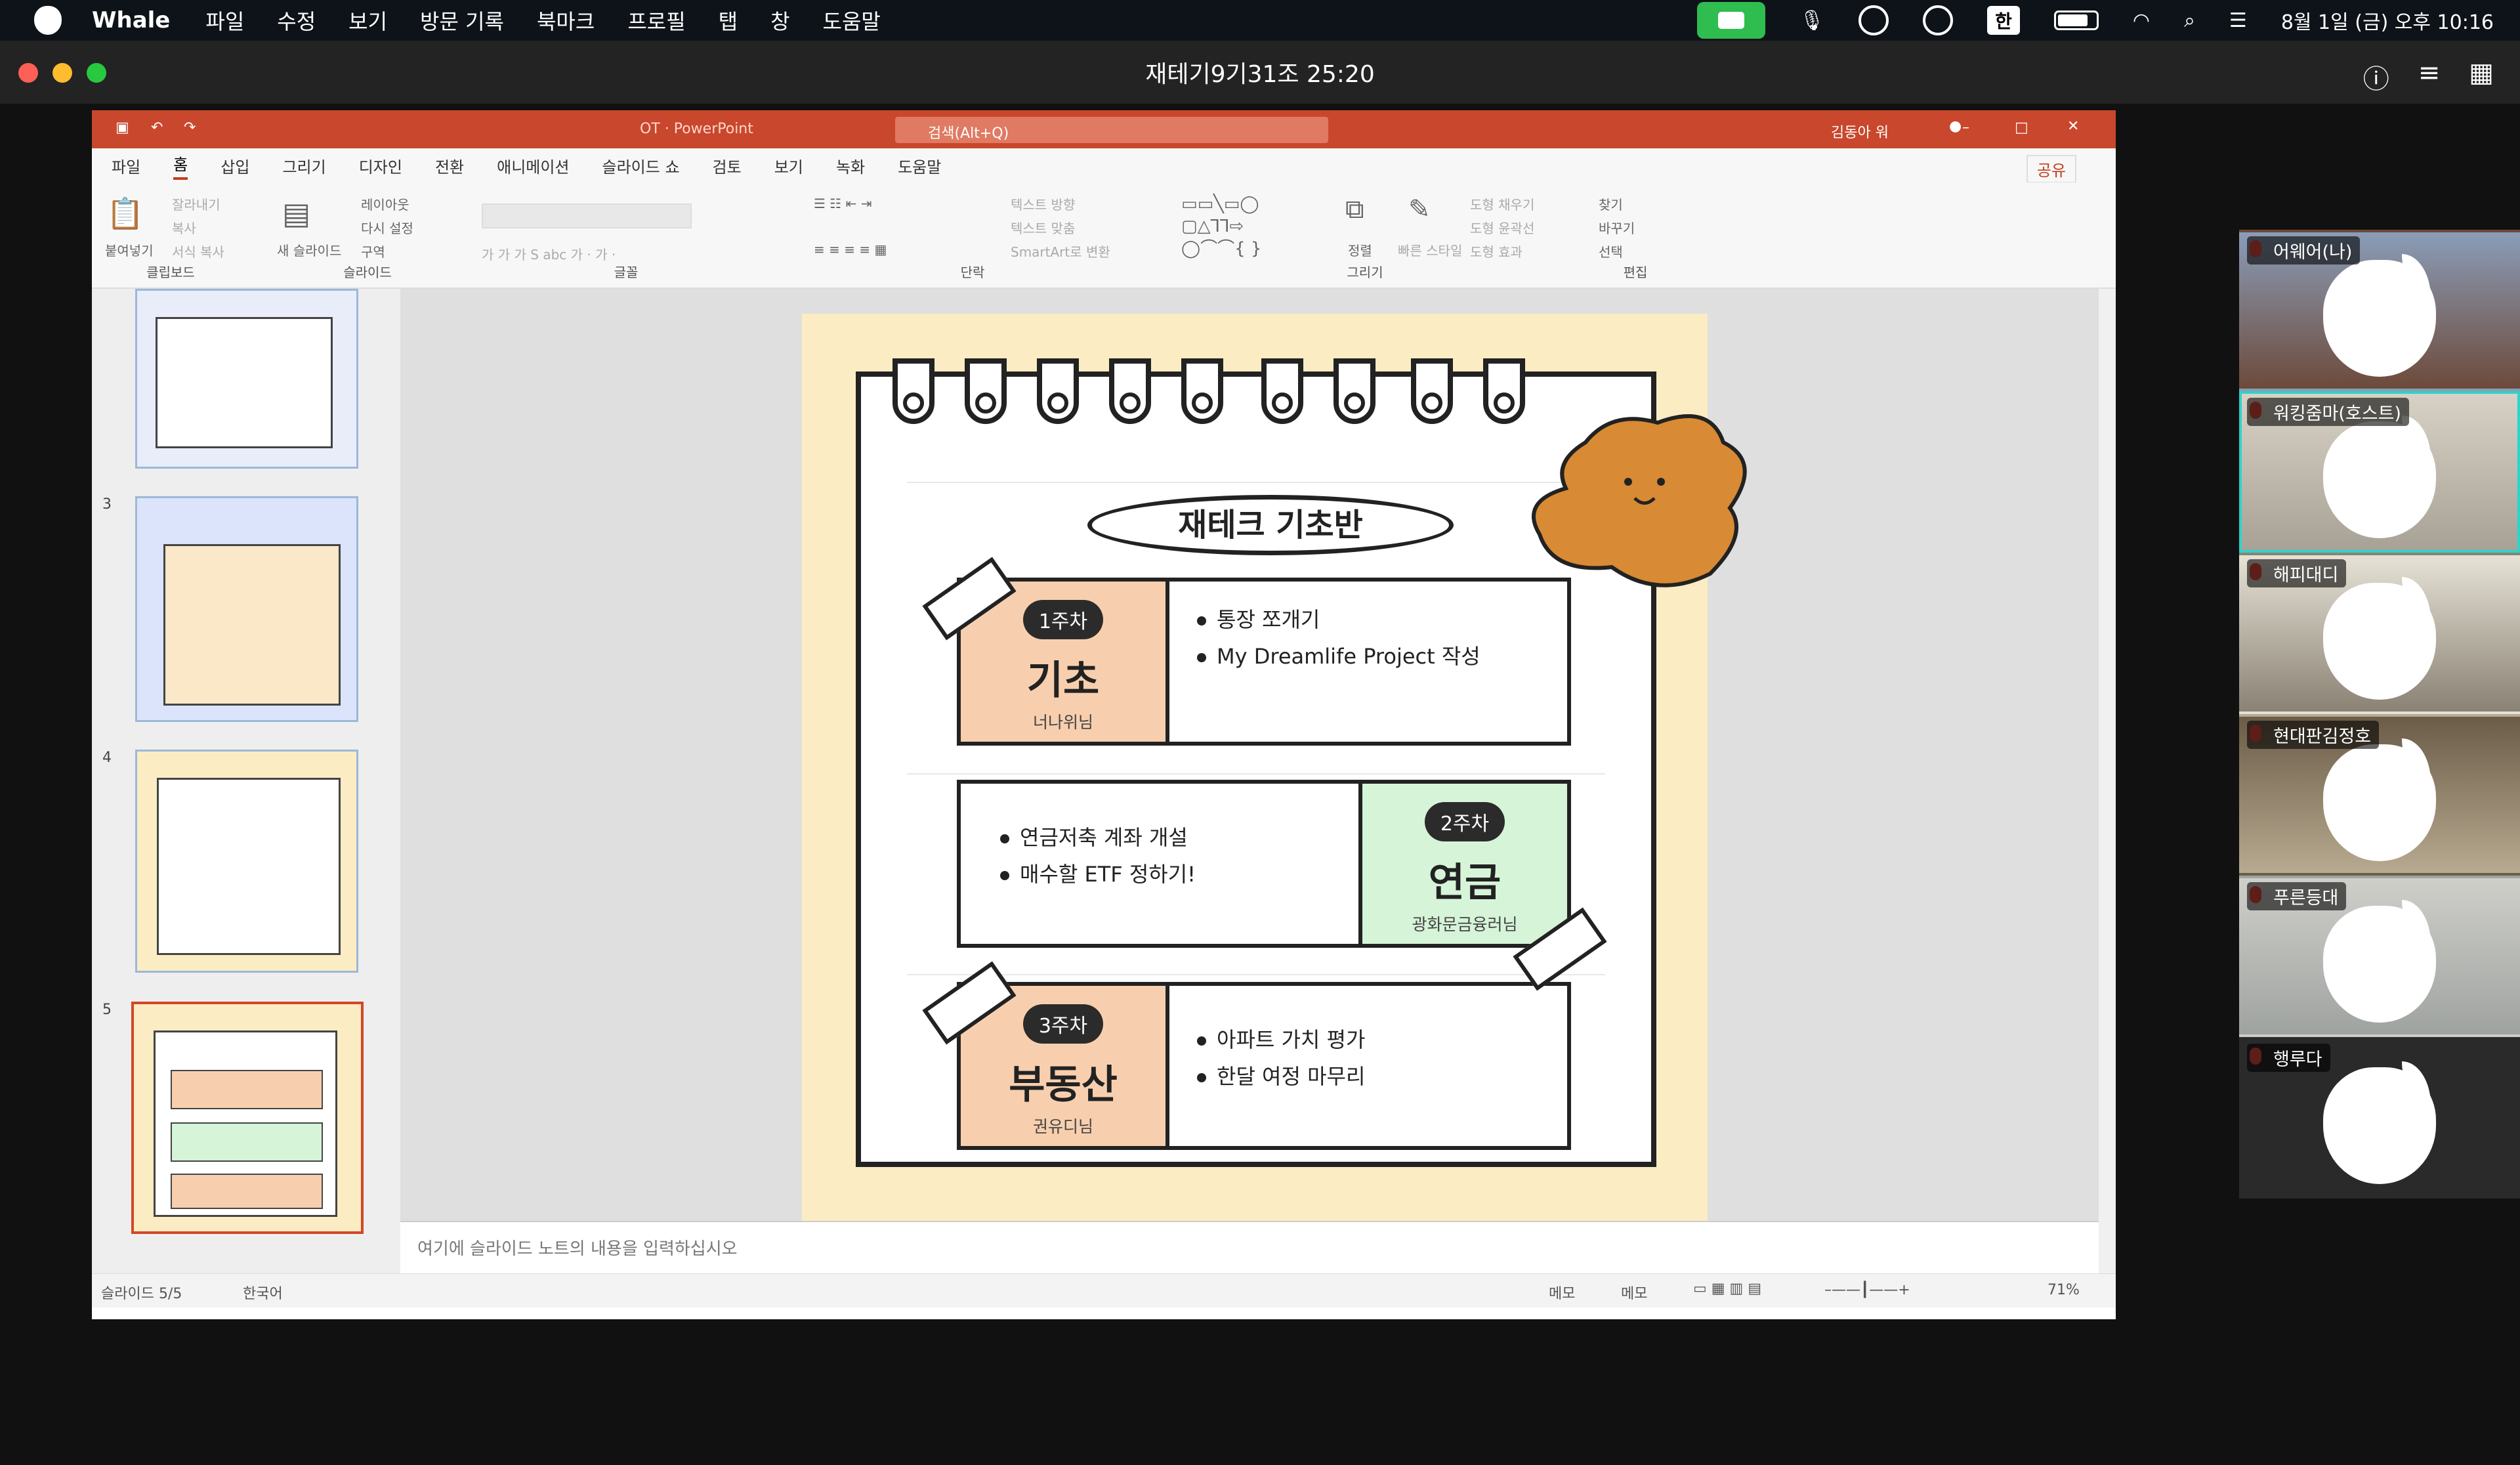 Image resolution: width=2520 pixels, height=1465 pixels. Describe the element at coordinates (1860, 131) in the screenshot. I see `user-name: 김동아 워` at that location.